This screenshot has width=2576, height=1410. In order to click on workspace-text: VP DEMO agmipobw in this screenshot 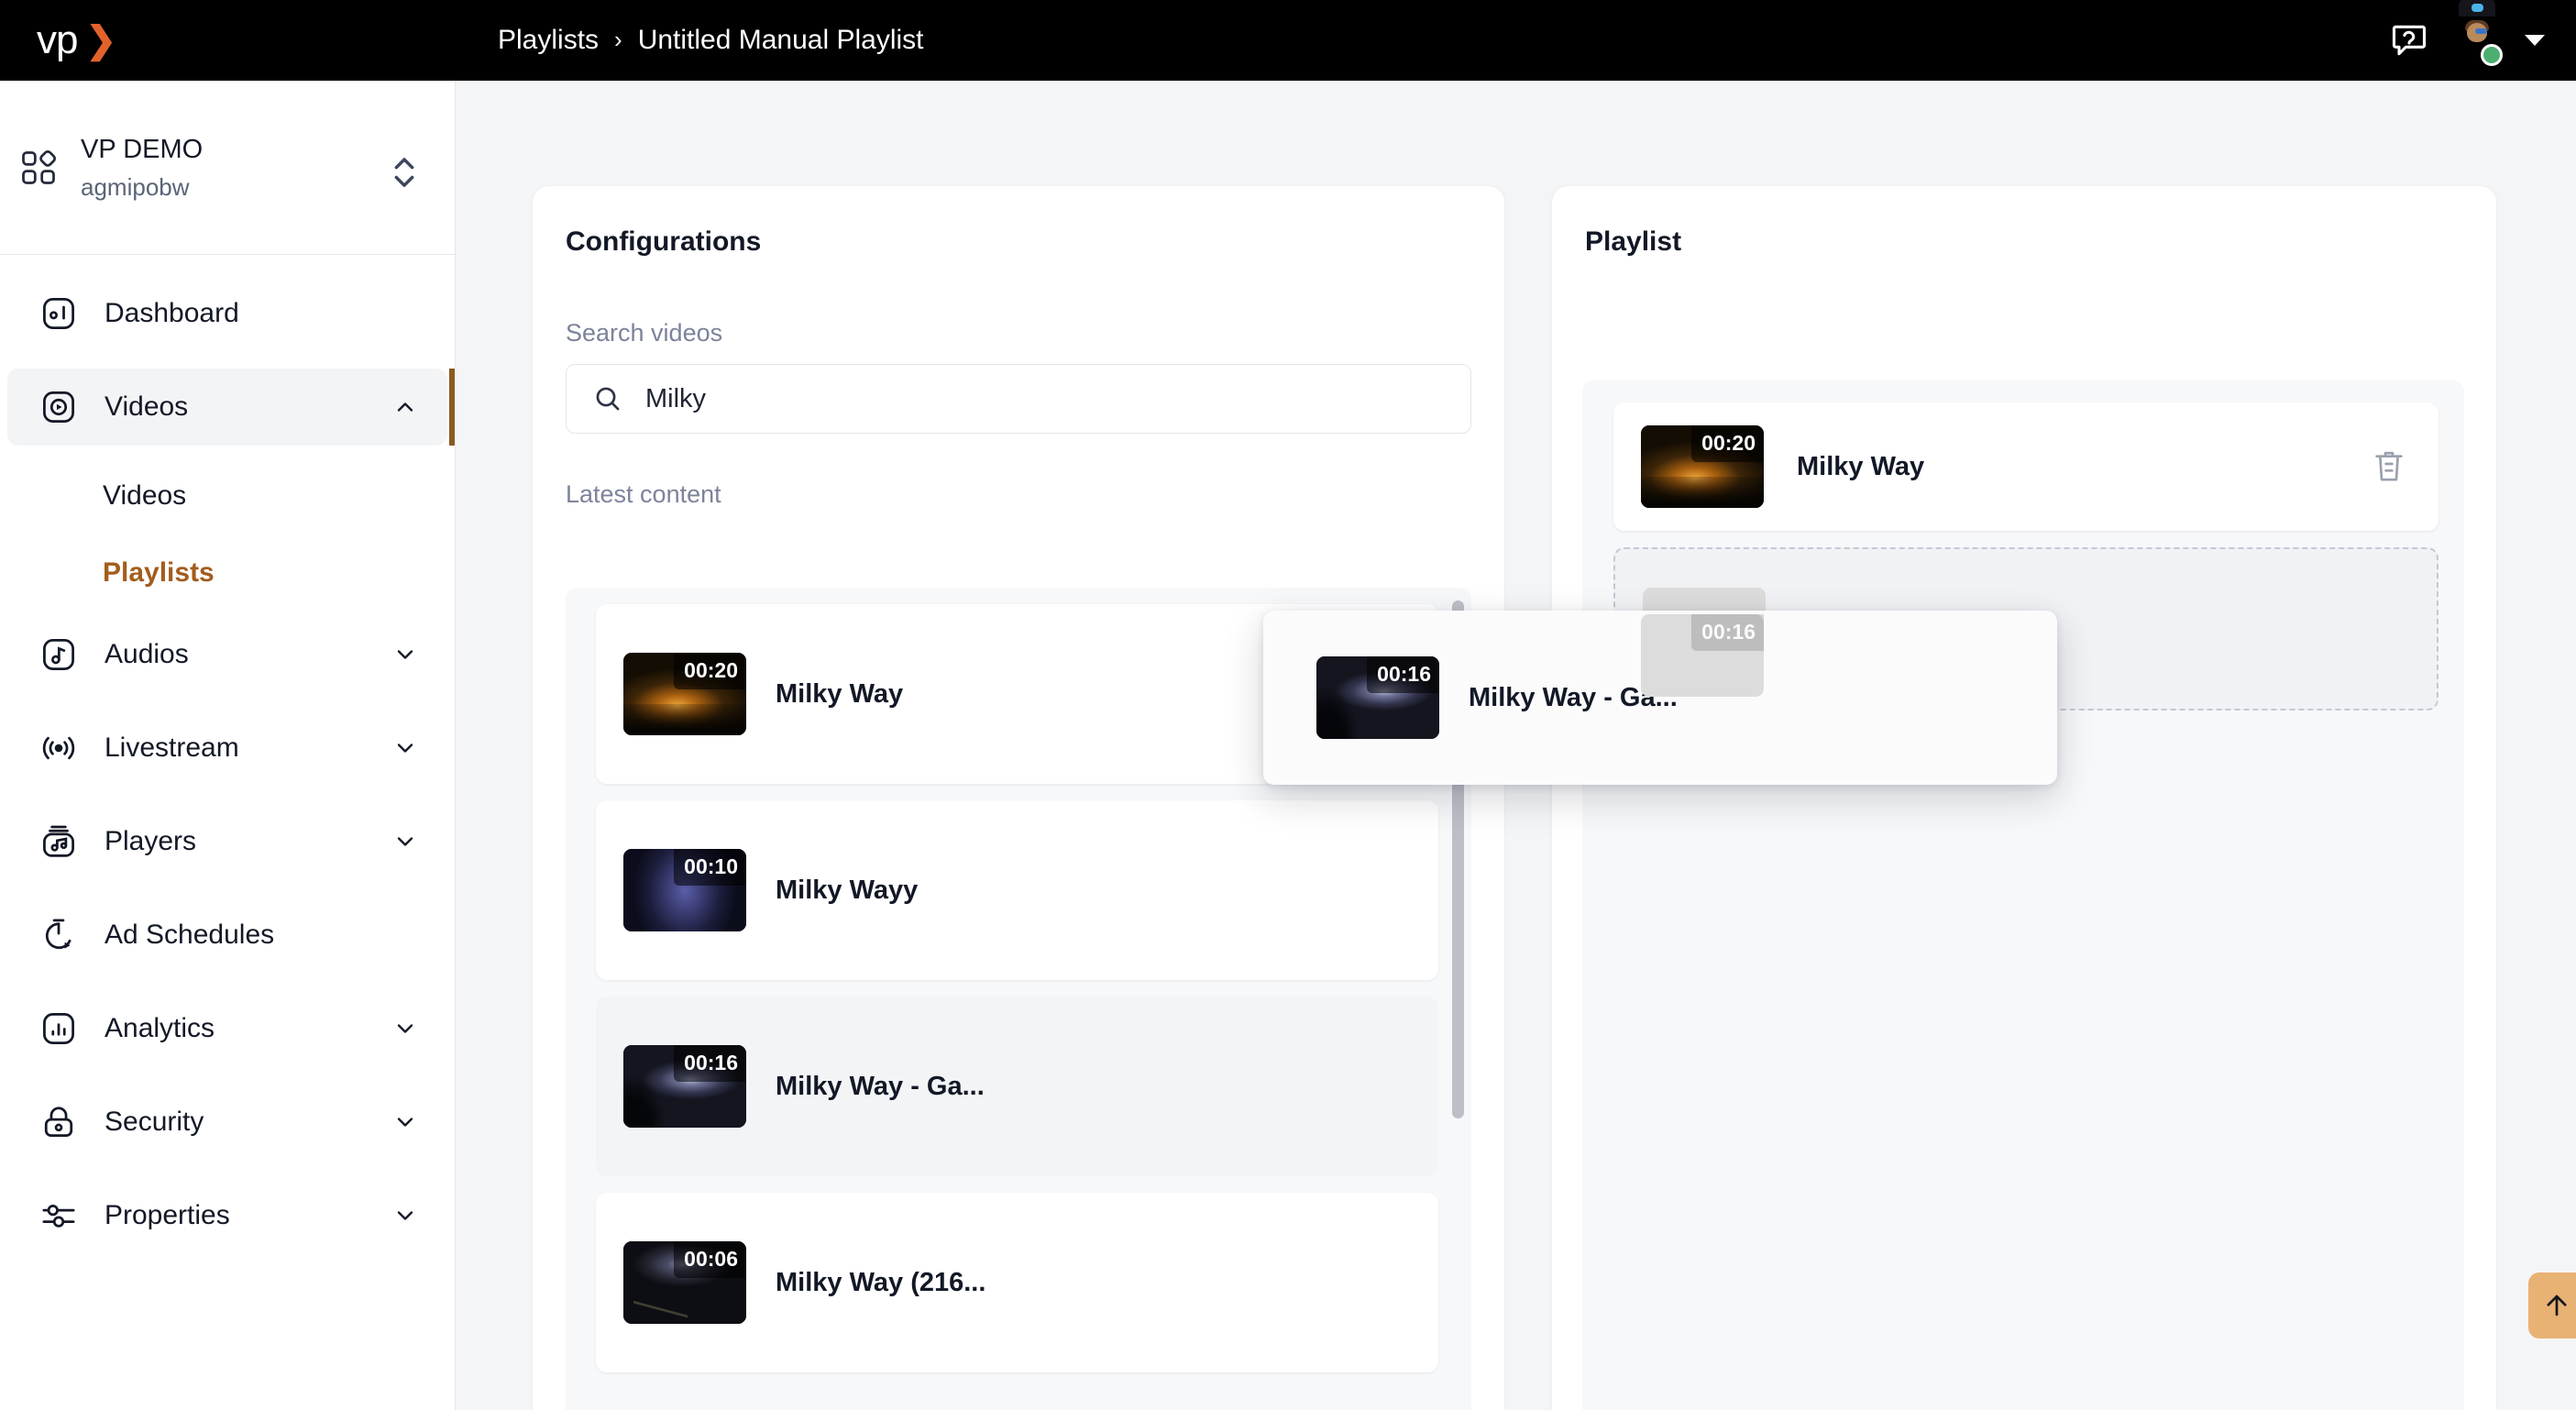, I will do `click(226, 167)`.